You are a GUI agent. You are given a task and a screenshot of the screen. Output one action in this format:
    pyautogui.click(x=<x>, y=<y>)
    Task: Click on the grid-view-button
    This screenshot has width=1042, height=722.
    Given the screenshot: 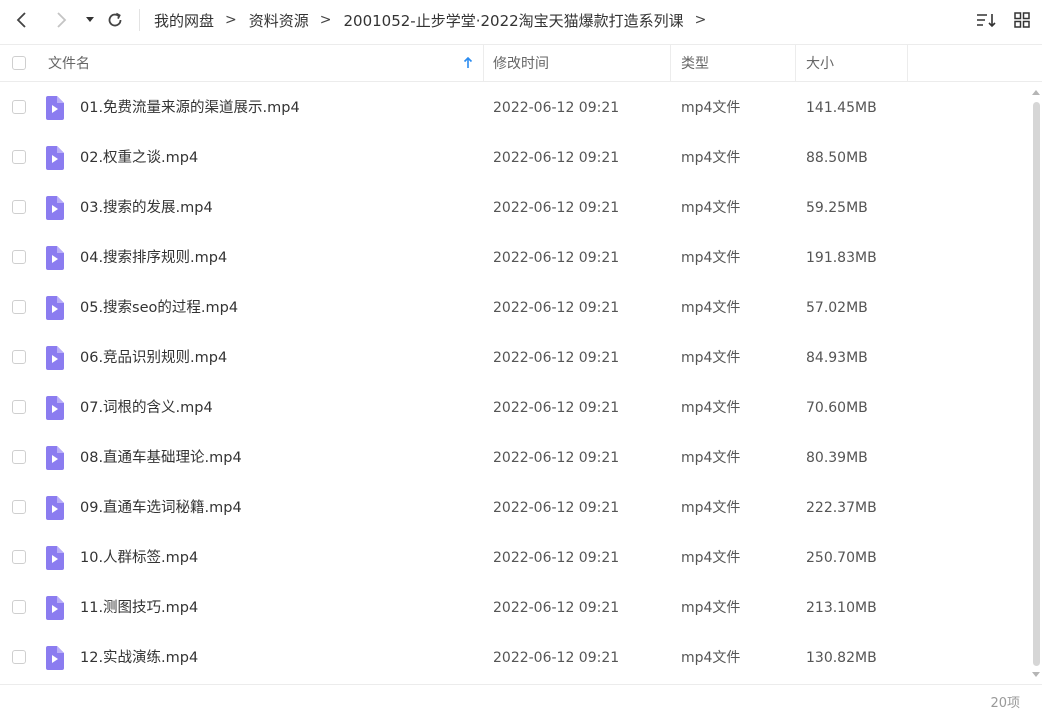 What is the action you would take?
    pyautogui.click(x=1022, y=20)
    